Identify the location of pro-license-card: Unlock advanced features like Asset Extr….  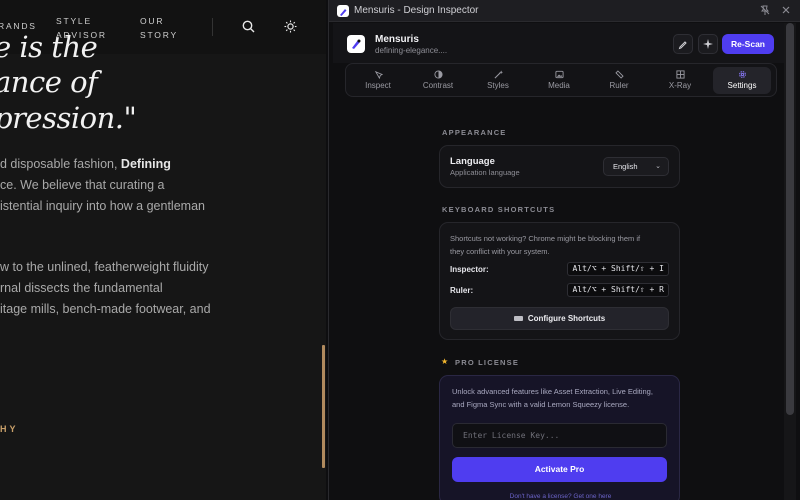
(559, 437).